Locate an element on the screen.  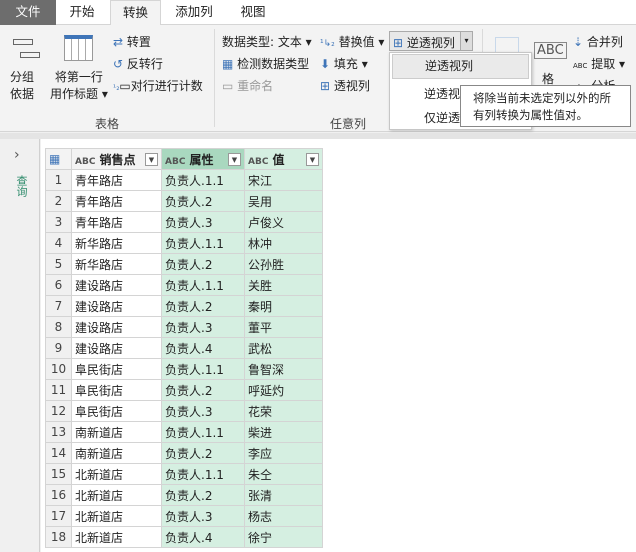
table-cell: 朱仝 is located at coordinates (283, 474).